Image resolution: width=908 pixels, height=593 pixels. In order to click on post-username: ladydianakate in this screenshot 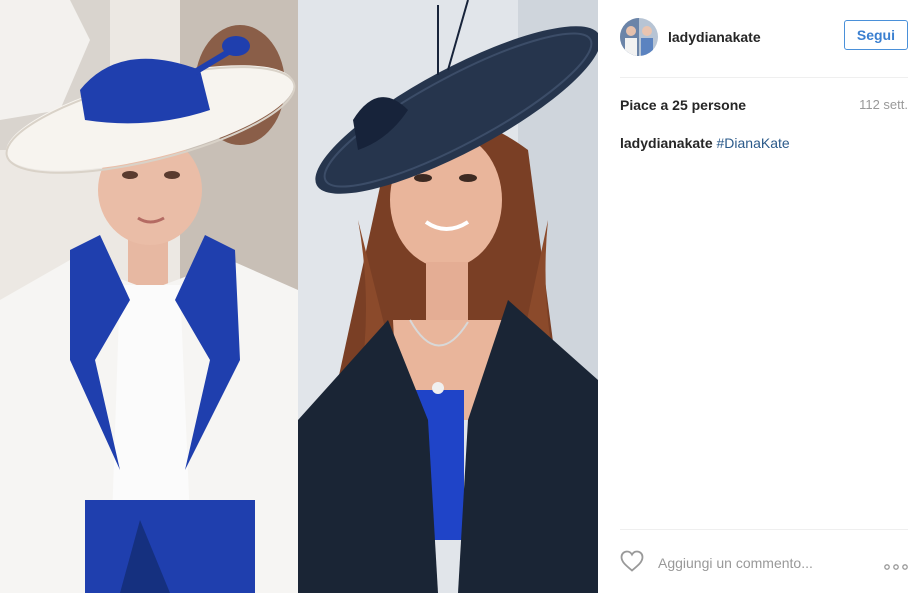, I will do `click(714, 37)`.